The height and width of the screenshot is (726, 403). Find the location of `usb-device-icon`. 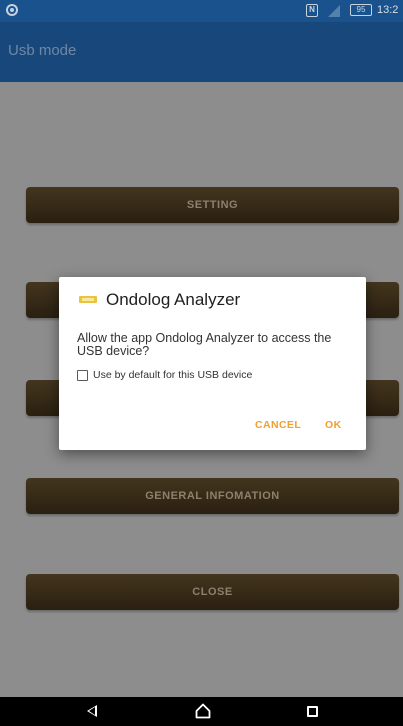

usb-device-icon is located at coordinates (88, 299).